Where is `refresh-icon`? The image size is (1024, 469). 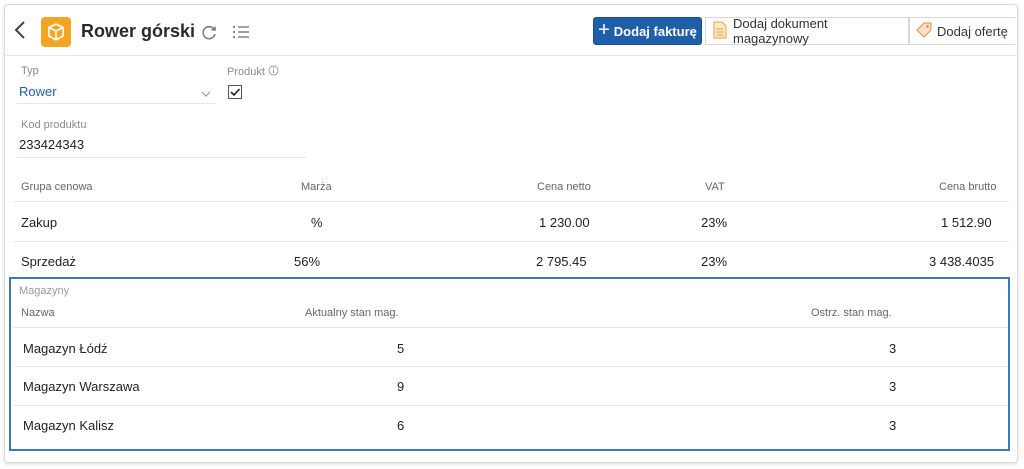 refresh-icon is located at coordinates (209, 33).